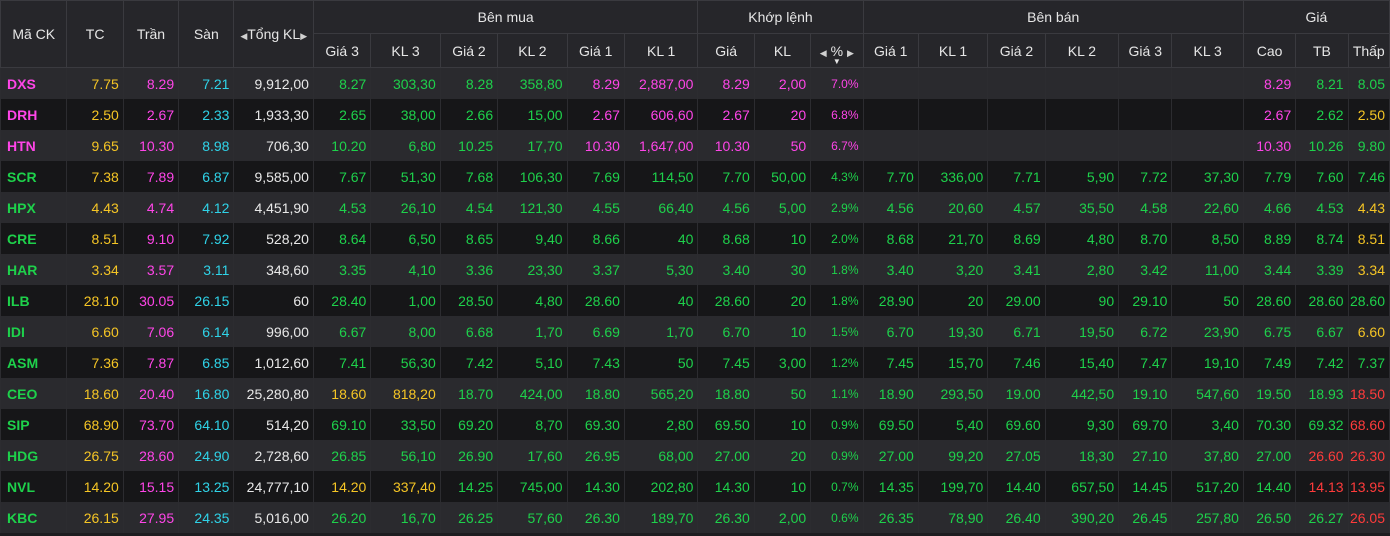  What do you see at coordinates (532, 145) in the screenshot?
I see `buy-vol-2-cell: 17,70` at bounding box center [532, 145].